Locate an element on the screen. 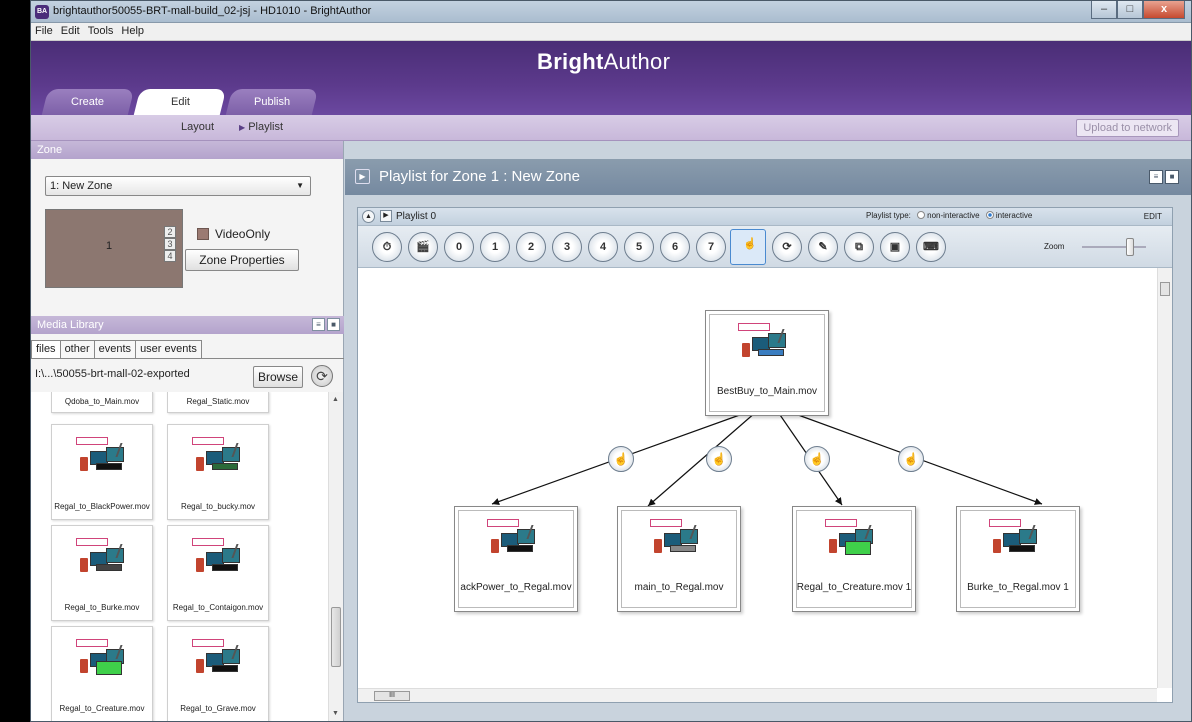  media-file: Qdoba_to_Main.mov is located at coordinates (102, 402).